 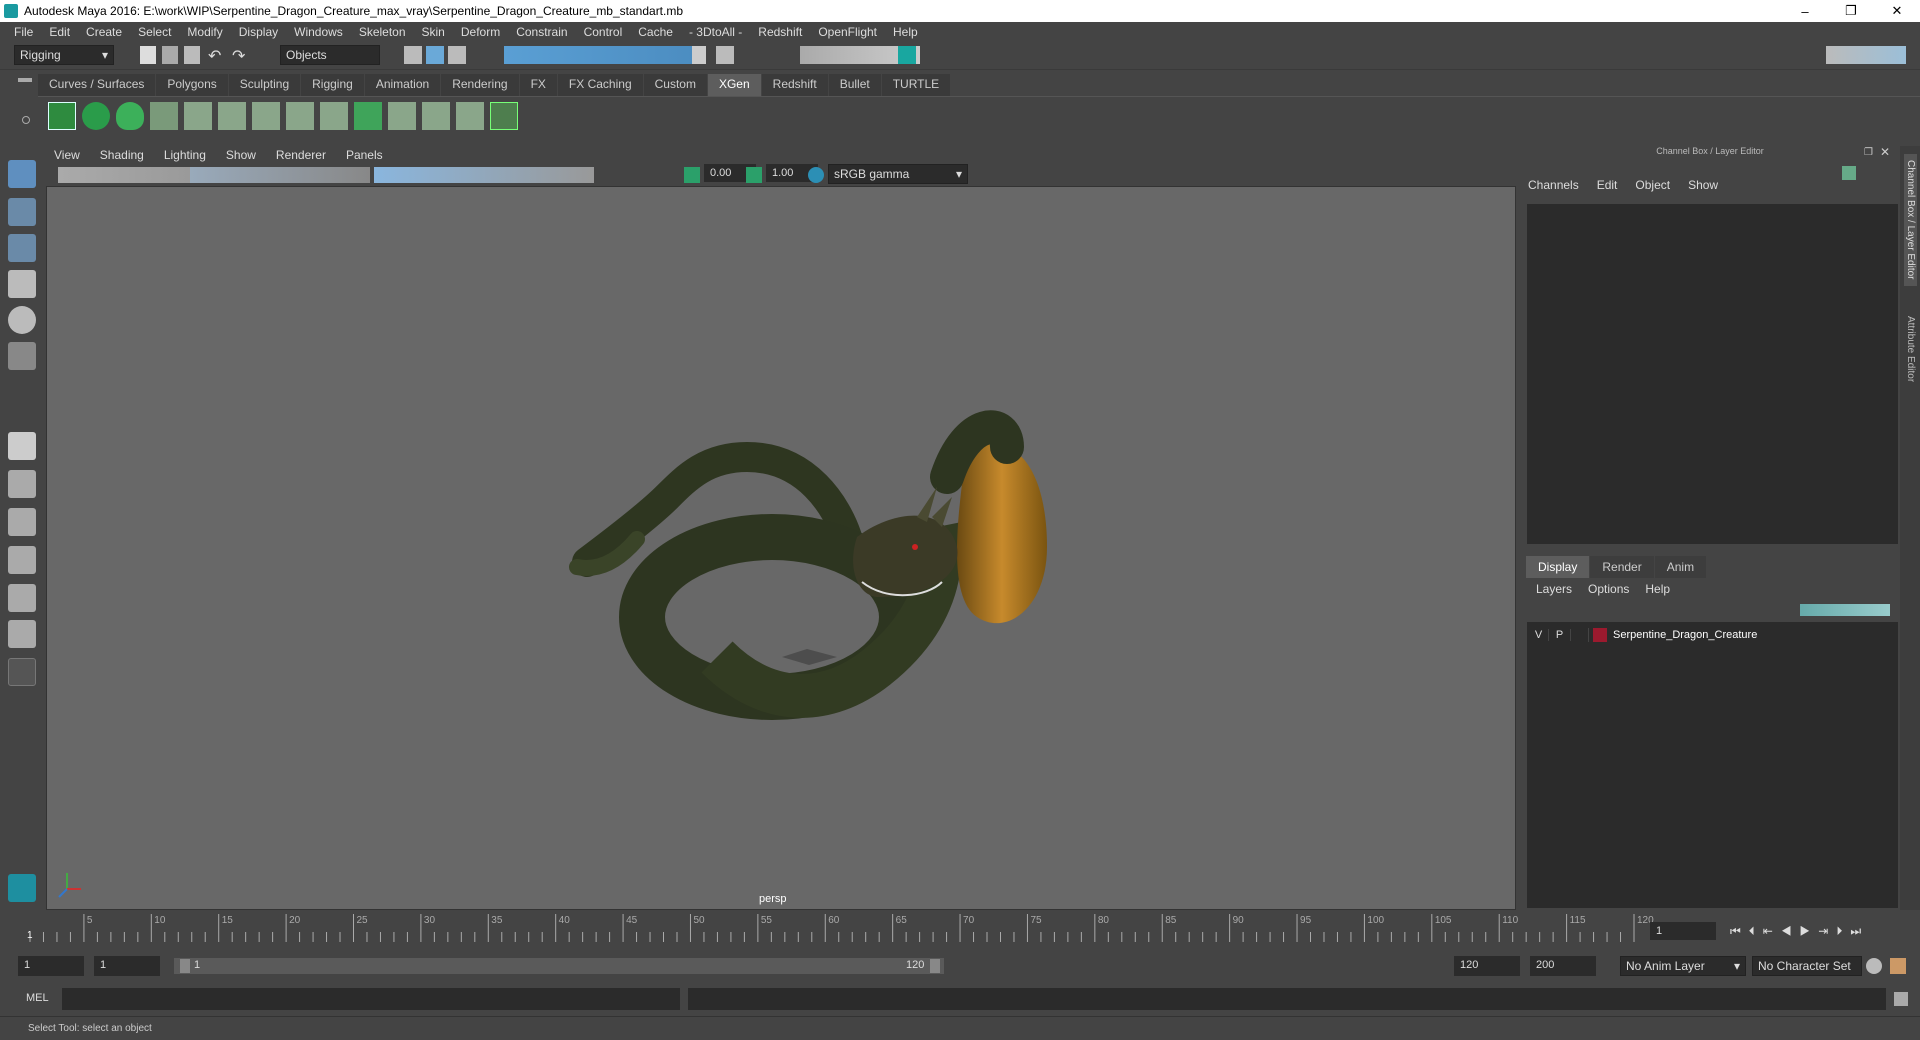 What do you see at coordinates (725, 55) in the screenshot?
I see `symmetry-icon` at bounding box center [725, 55].